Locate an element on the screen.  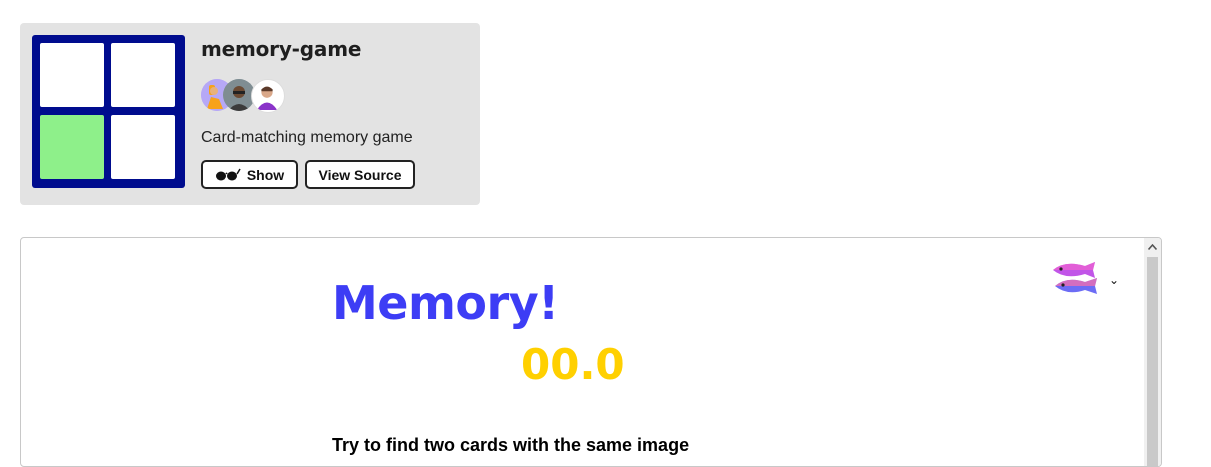
avatar is located at coordinates (268, 96).